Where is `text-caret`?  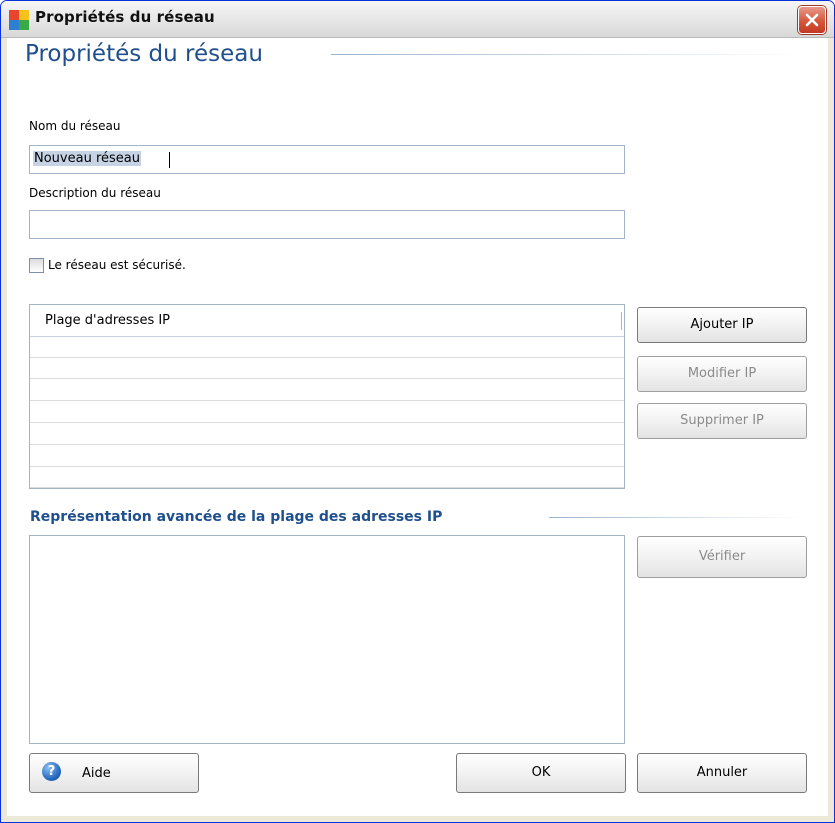
text-caret is located at coordinates (169, 160).